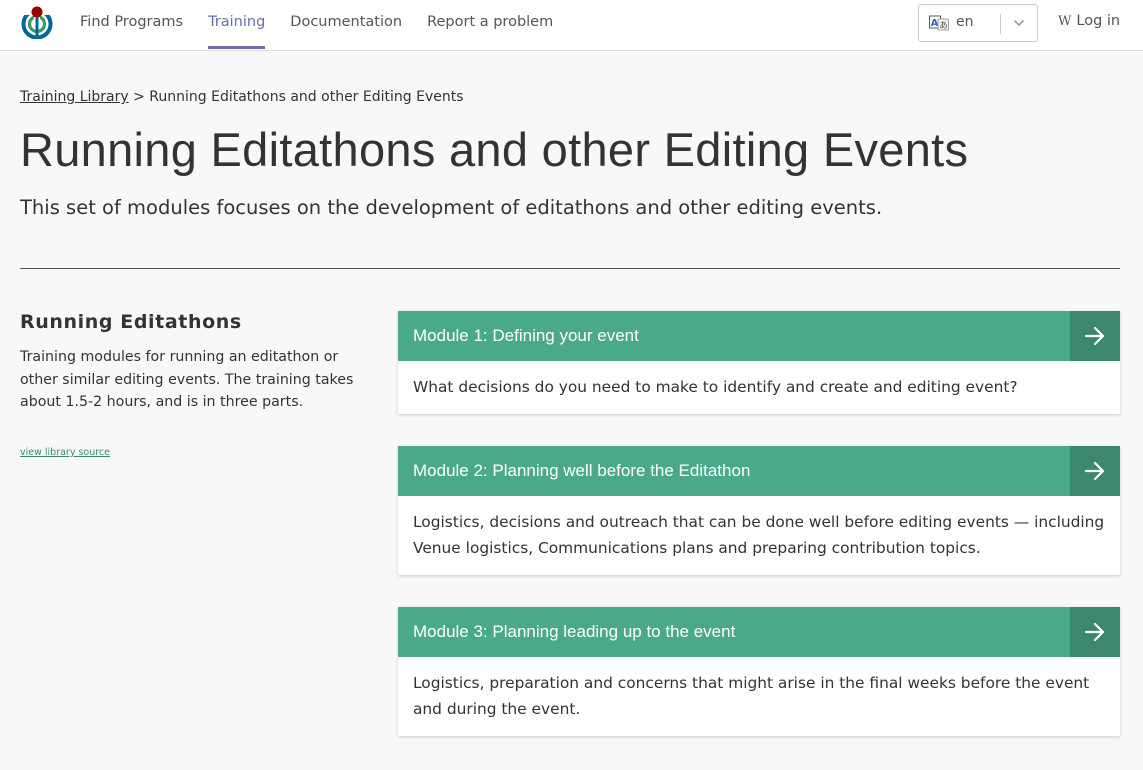 This screenshot has height=770, width=1143. What do you see at coordinates (759, 336) in the screenshot?
I see `module-header: Module 1: Defining your event` at bounding box center [759, 336].